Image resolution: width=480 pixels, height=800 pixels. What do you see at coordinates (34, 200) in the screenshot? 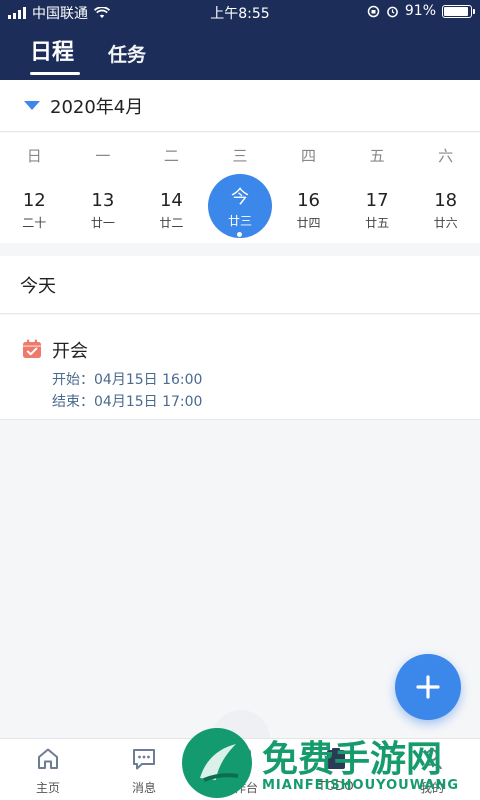
I see `day-number: 12` at bounding box center [34, 200].